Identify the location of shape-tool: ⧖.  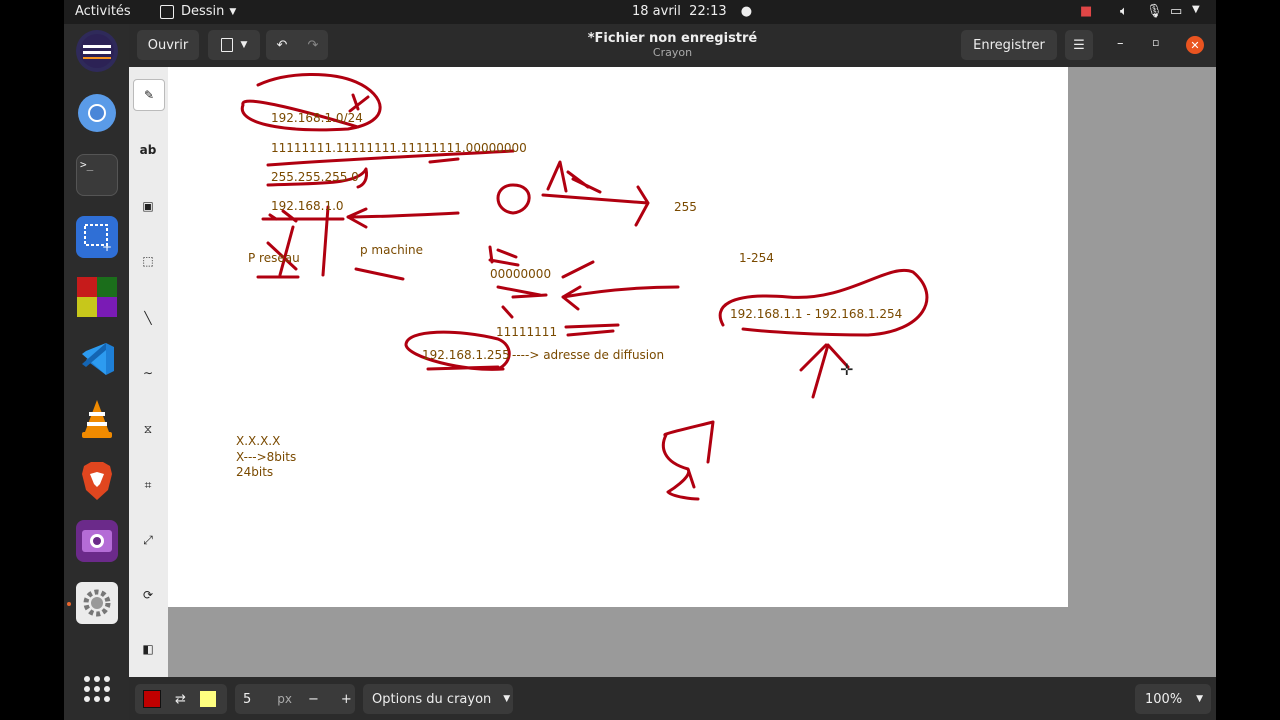
(148, 429).